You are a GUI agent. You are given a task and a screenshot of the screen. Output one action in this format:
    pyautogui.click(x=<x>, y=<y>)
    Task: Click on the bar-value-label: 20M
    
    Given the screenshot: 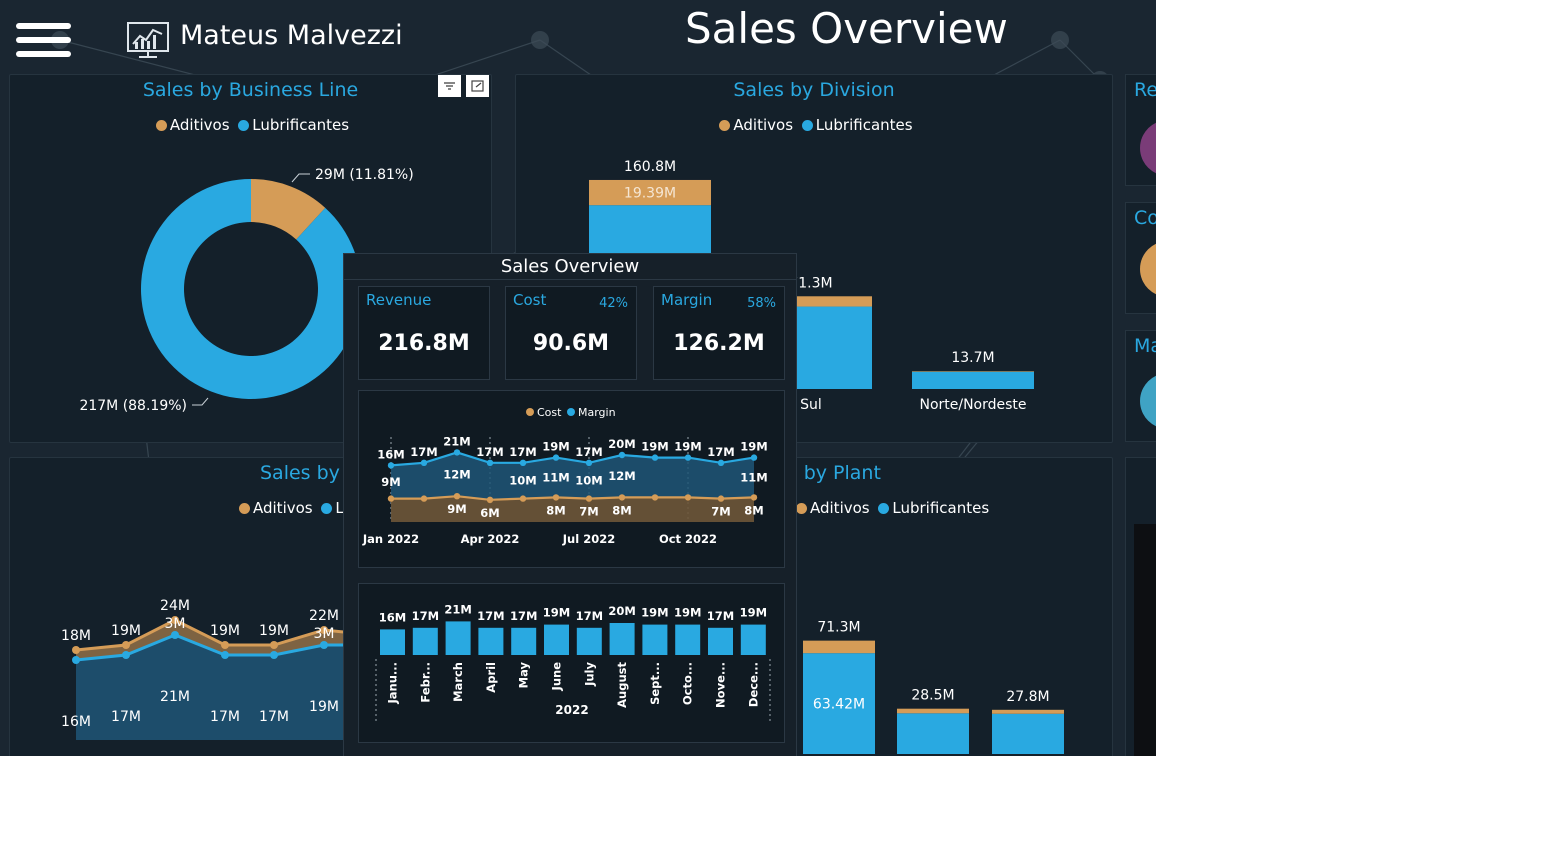 What is the action you would take?
    pyautogui.click(x=621, y=611)
    